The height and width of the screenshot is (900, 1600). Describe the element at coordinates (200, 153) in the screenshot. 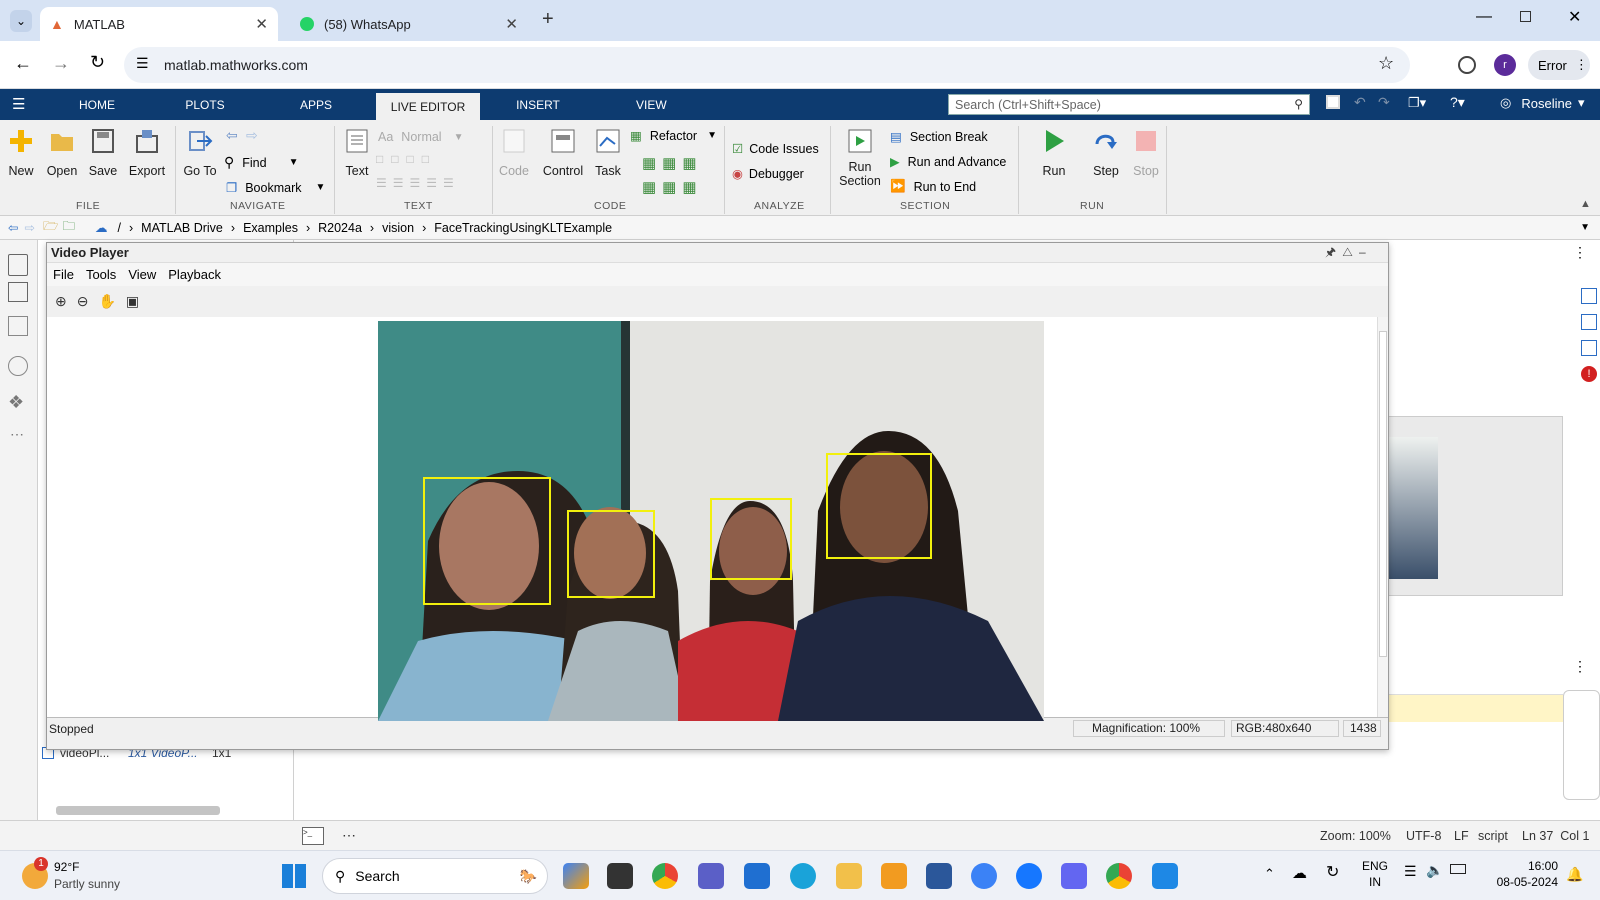

I see `goto-button: Go To` at that location.